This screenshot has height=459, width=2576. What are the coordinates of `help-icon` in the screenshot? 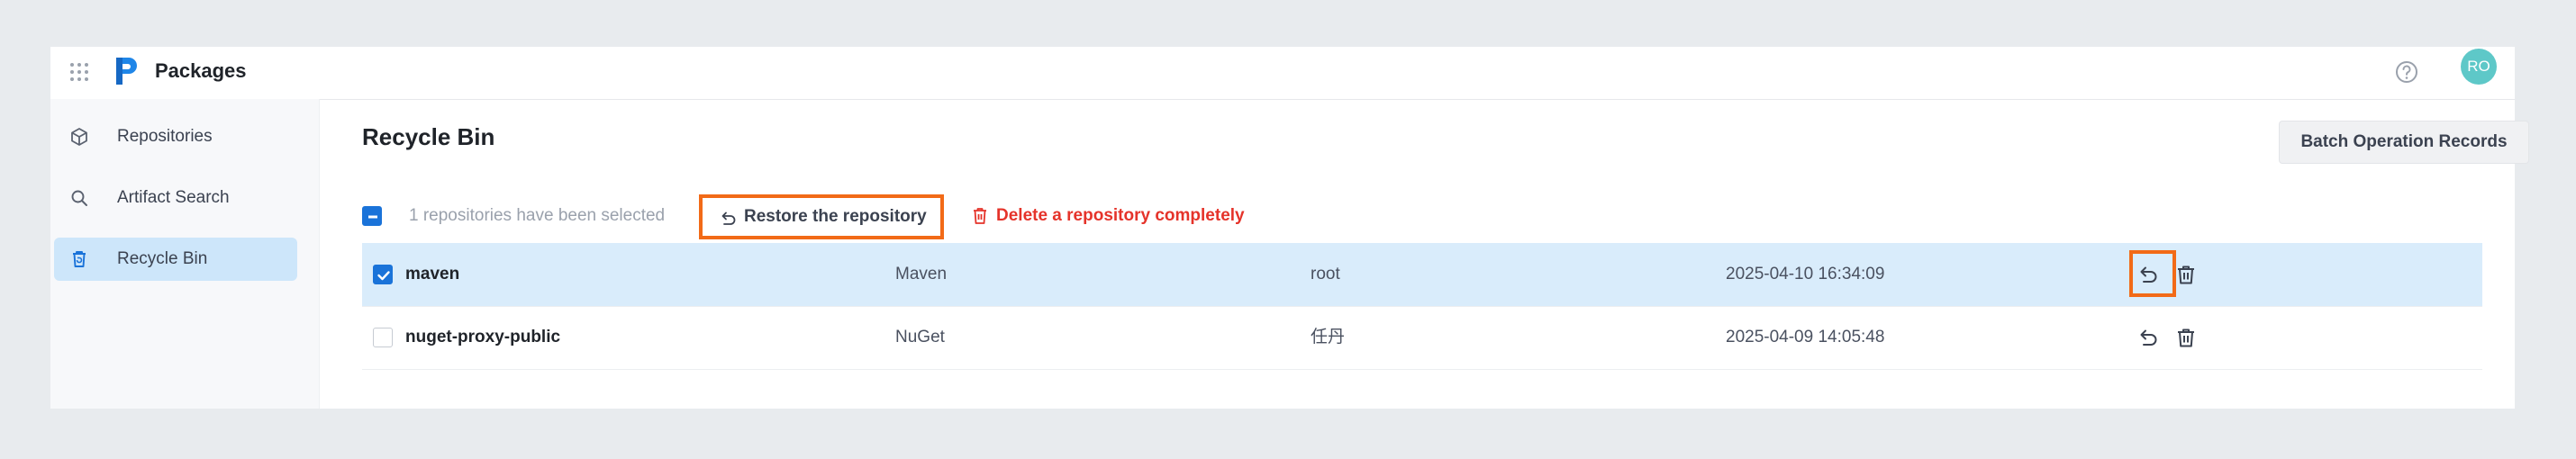 It's located at (2406, 72).